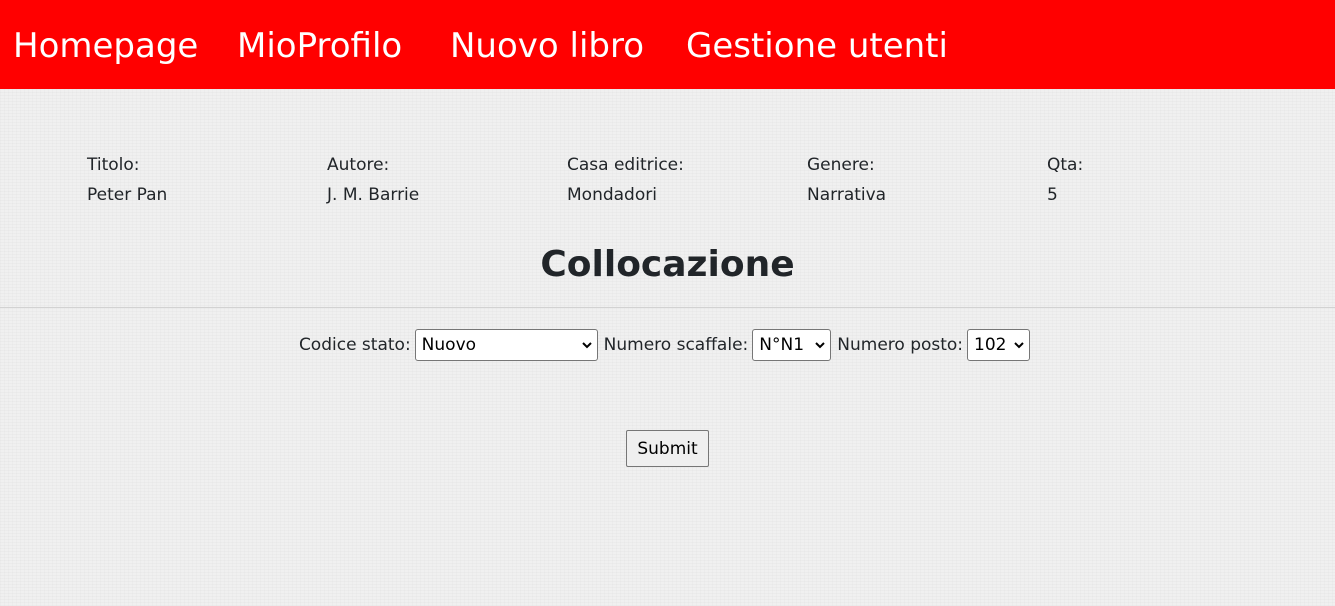 The image size is (1335, 606). I want to click on qta-label: Qta:, so click(1065, 165).